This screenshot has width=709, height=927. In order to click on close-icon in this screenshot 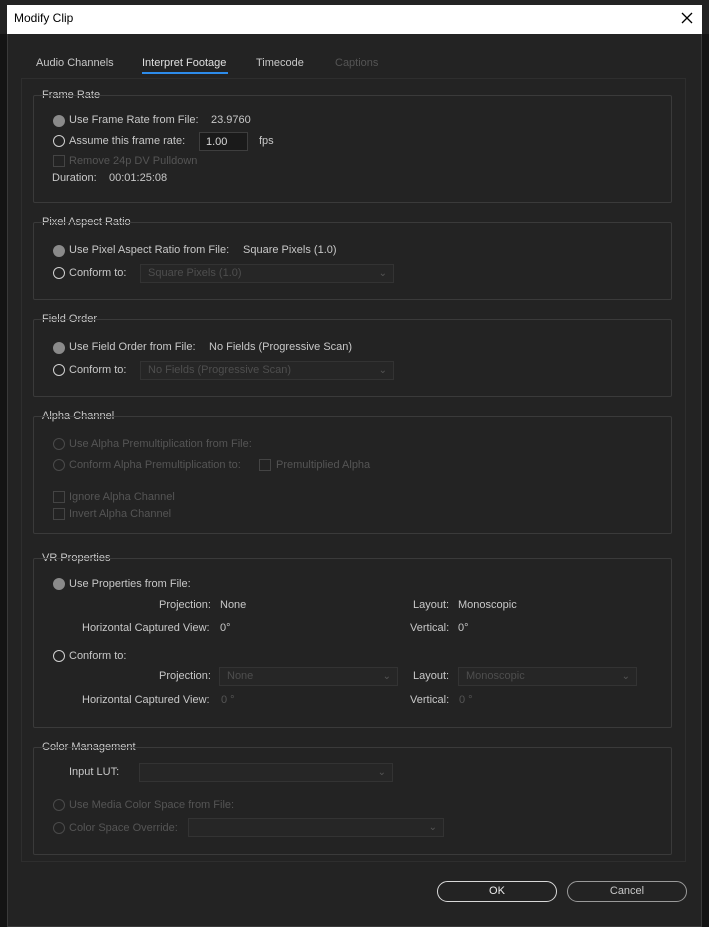, I will do `click(687, 18)`.